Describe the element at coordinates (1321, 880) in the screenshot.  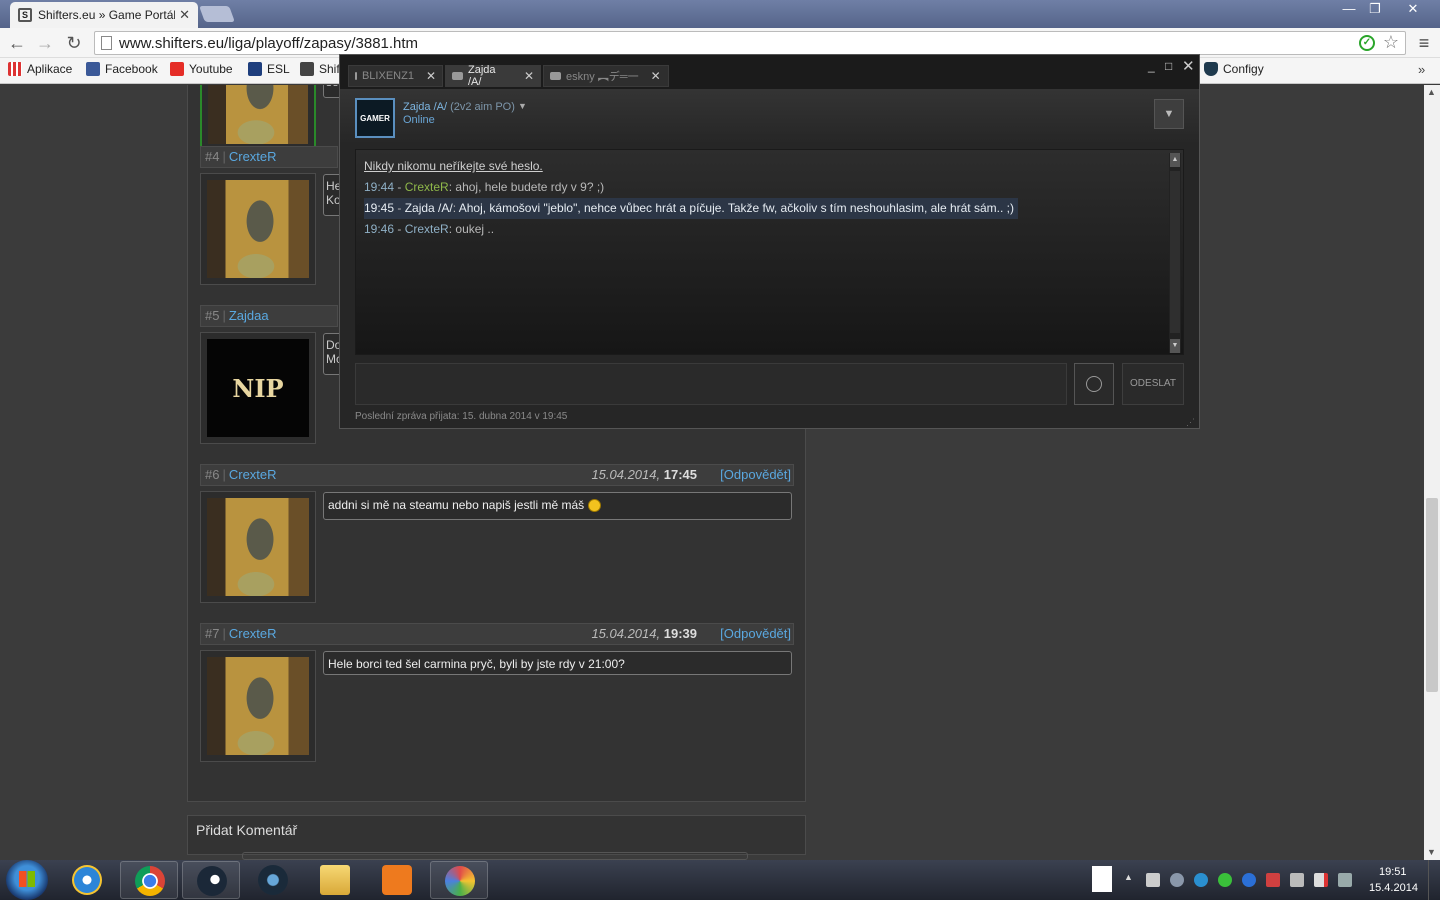
I see `action-center-flag-icon` at that location.